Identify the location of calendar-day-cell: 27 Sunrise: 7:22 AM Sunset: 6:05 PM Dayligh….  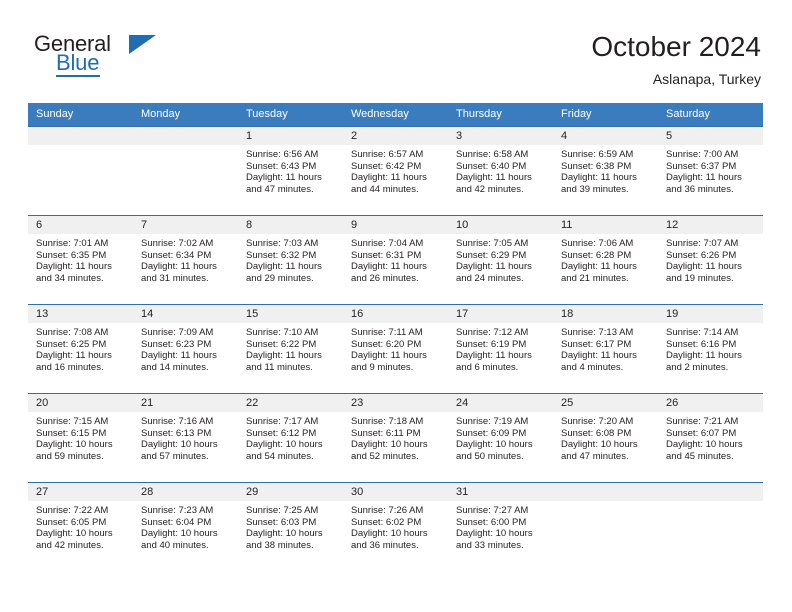
(80, 527).